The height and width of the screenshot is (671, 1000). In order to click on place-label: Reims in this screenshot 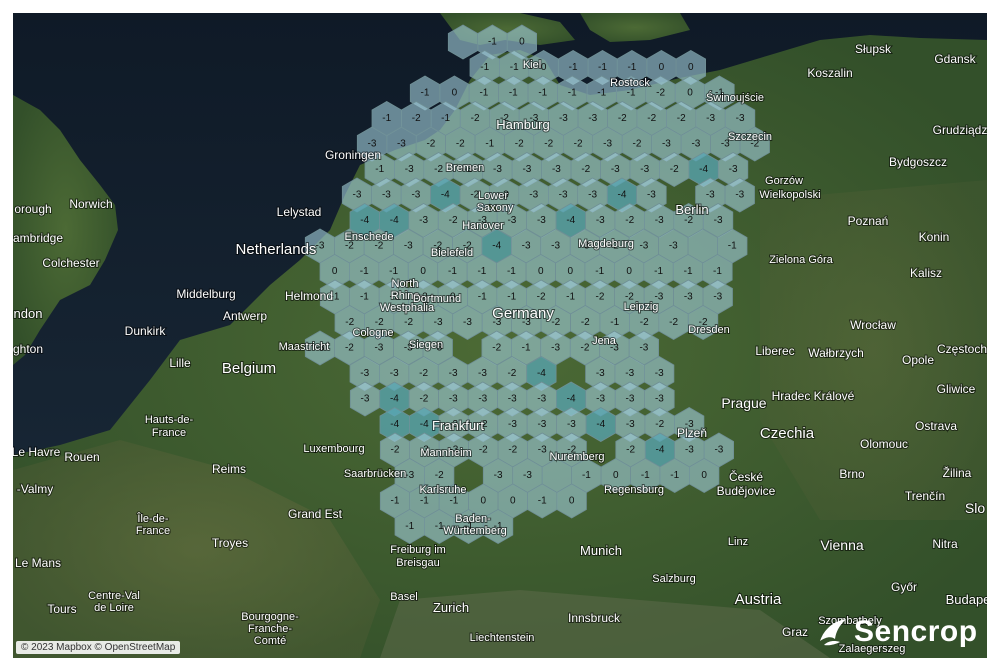, I will do `click(229, 469)`.